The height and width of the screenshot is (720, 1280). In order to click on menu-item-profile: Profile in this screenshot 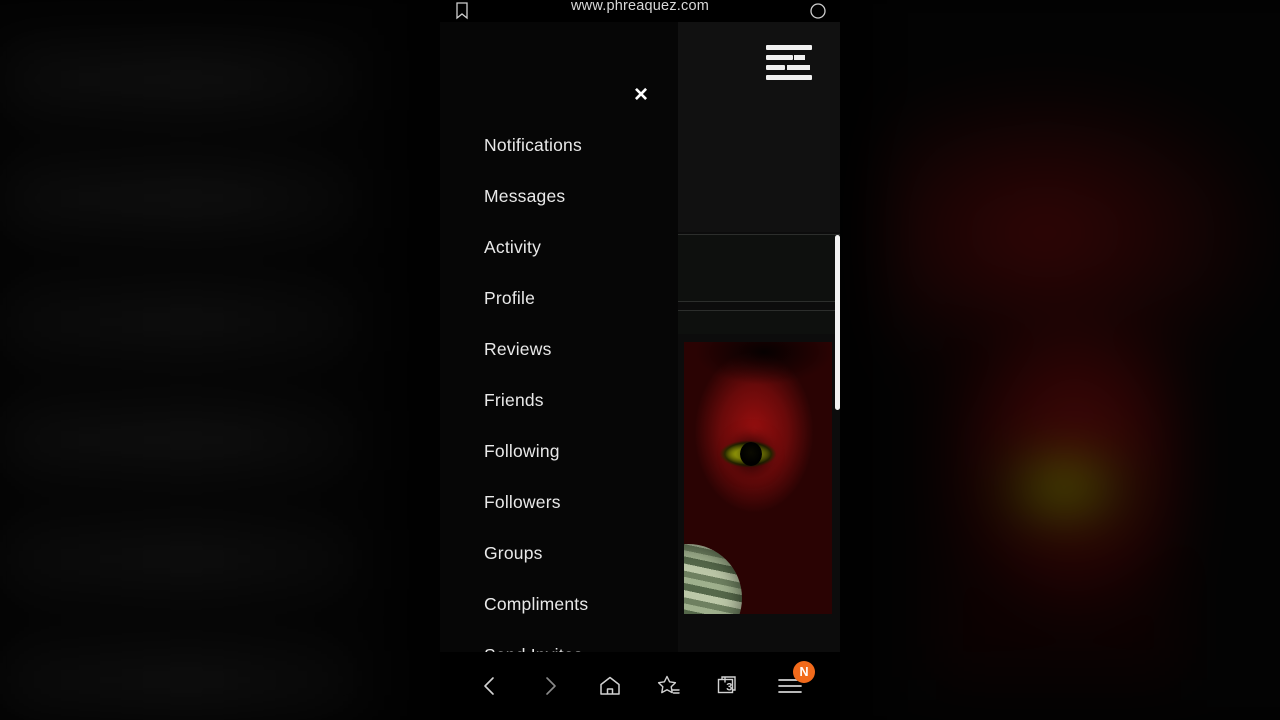, I will do `click(581, 298)`.